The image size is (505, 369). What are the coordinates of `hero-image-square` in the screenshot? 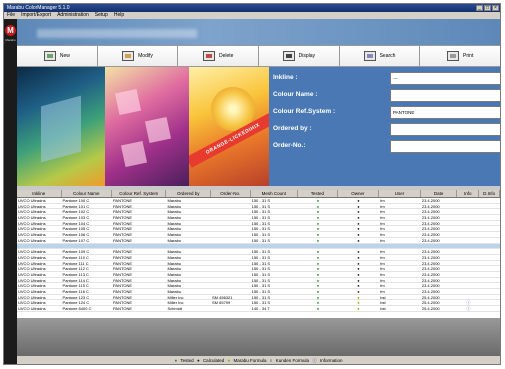 It's located at (134, 154).